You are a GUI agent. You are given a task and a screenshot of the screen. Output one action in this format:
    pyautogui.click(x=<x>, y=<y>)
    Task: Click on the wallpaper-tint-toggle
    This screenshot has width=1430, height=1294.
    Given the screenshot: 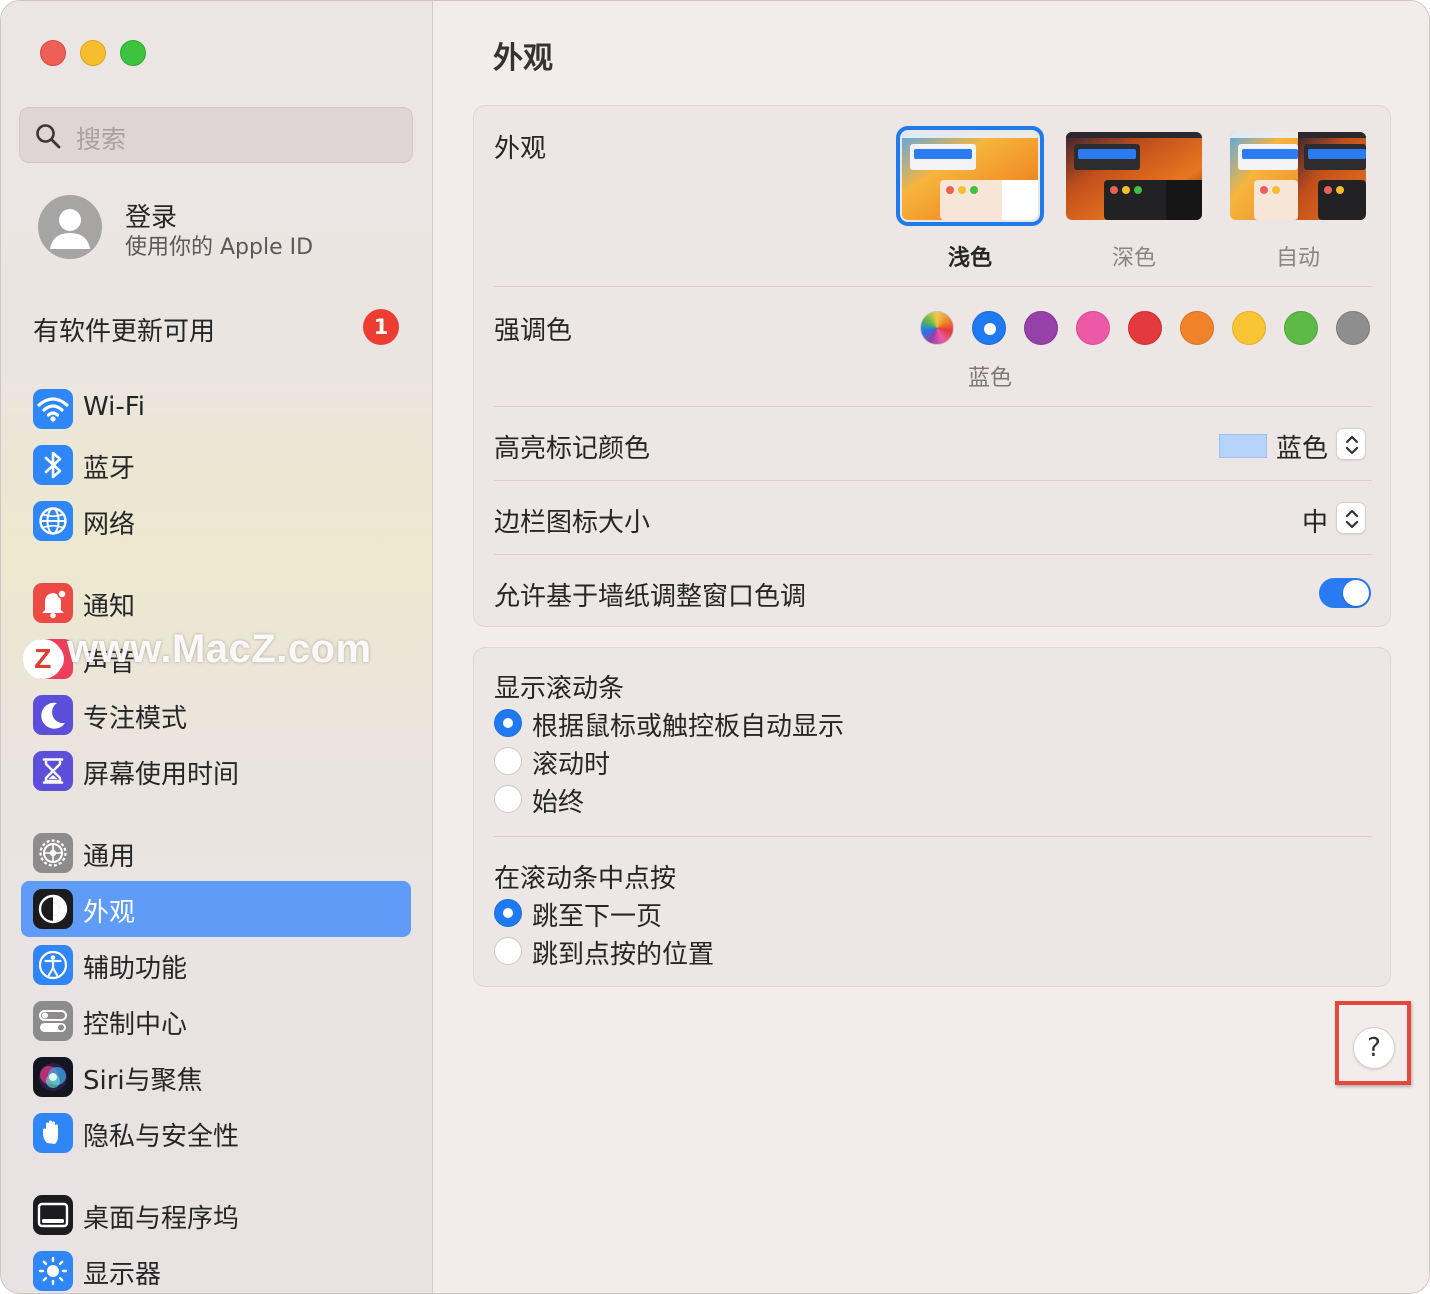 What is the action you would take?
    pyautogui.click(x=1345, y=593)
    